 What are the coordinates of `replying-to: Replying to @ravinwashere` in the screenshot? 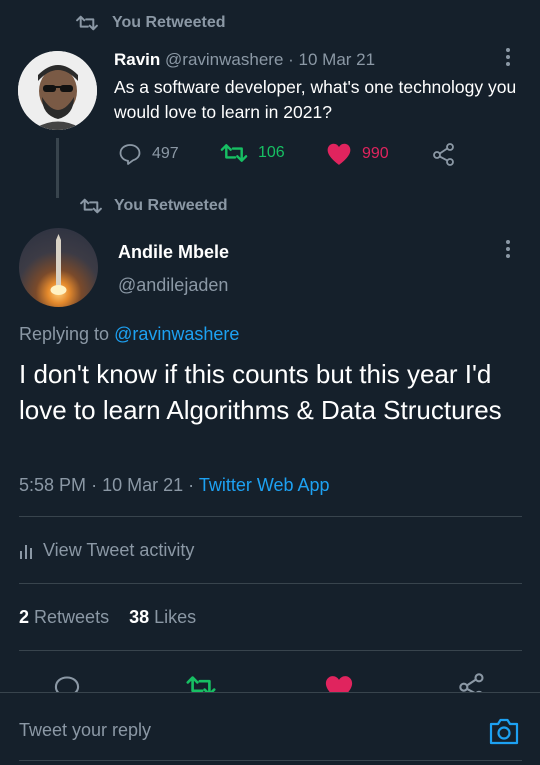 It's located at (129, 334).